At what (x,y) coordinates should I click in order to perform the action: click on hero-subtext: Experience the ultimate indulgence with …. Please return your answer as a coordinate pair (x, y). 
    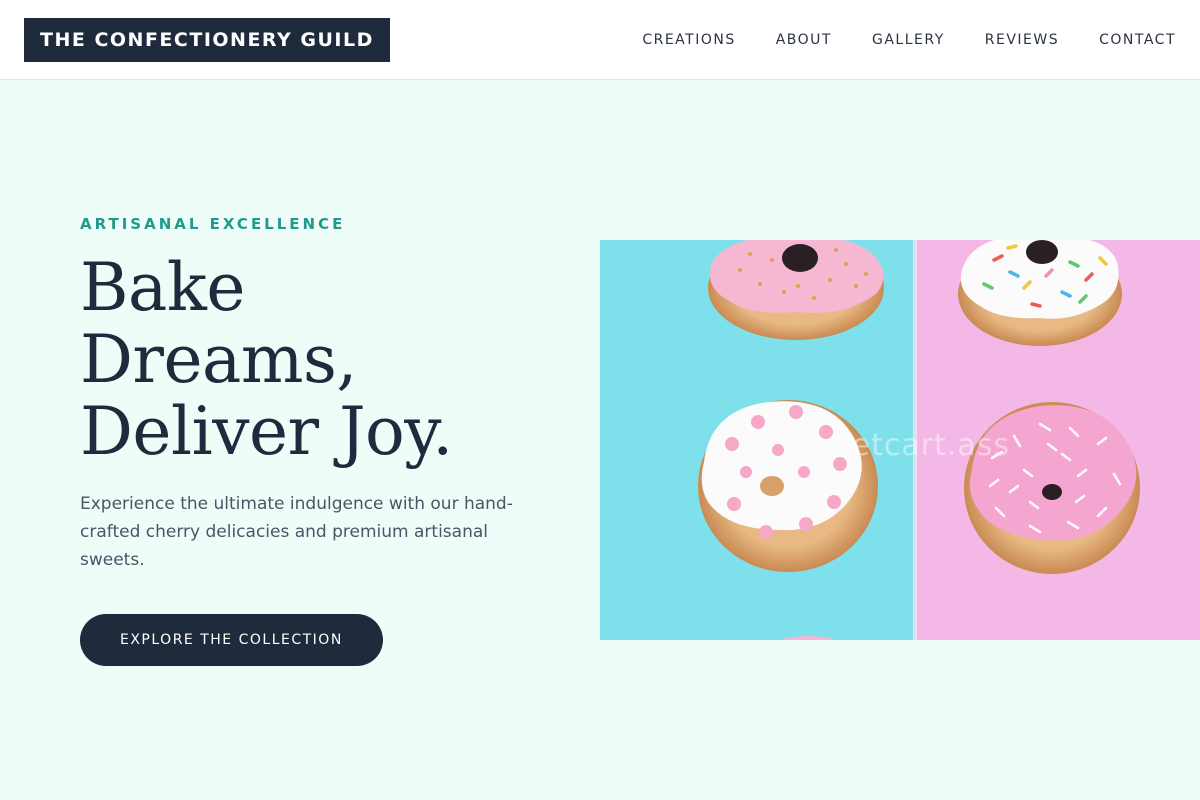
    Looking at the image, I should click on (296, 532).